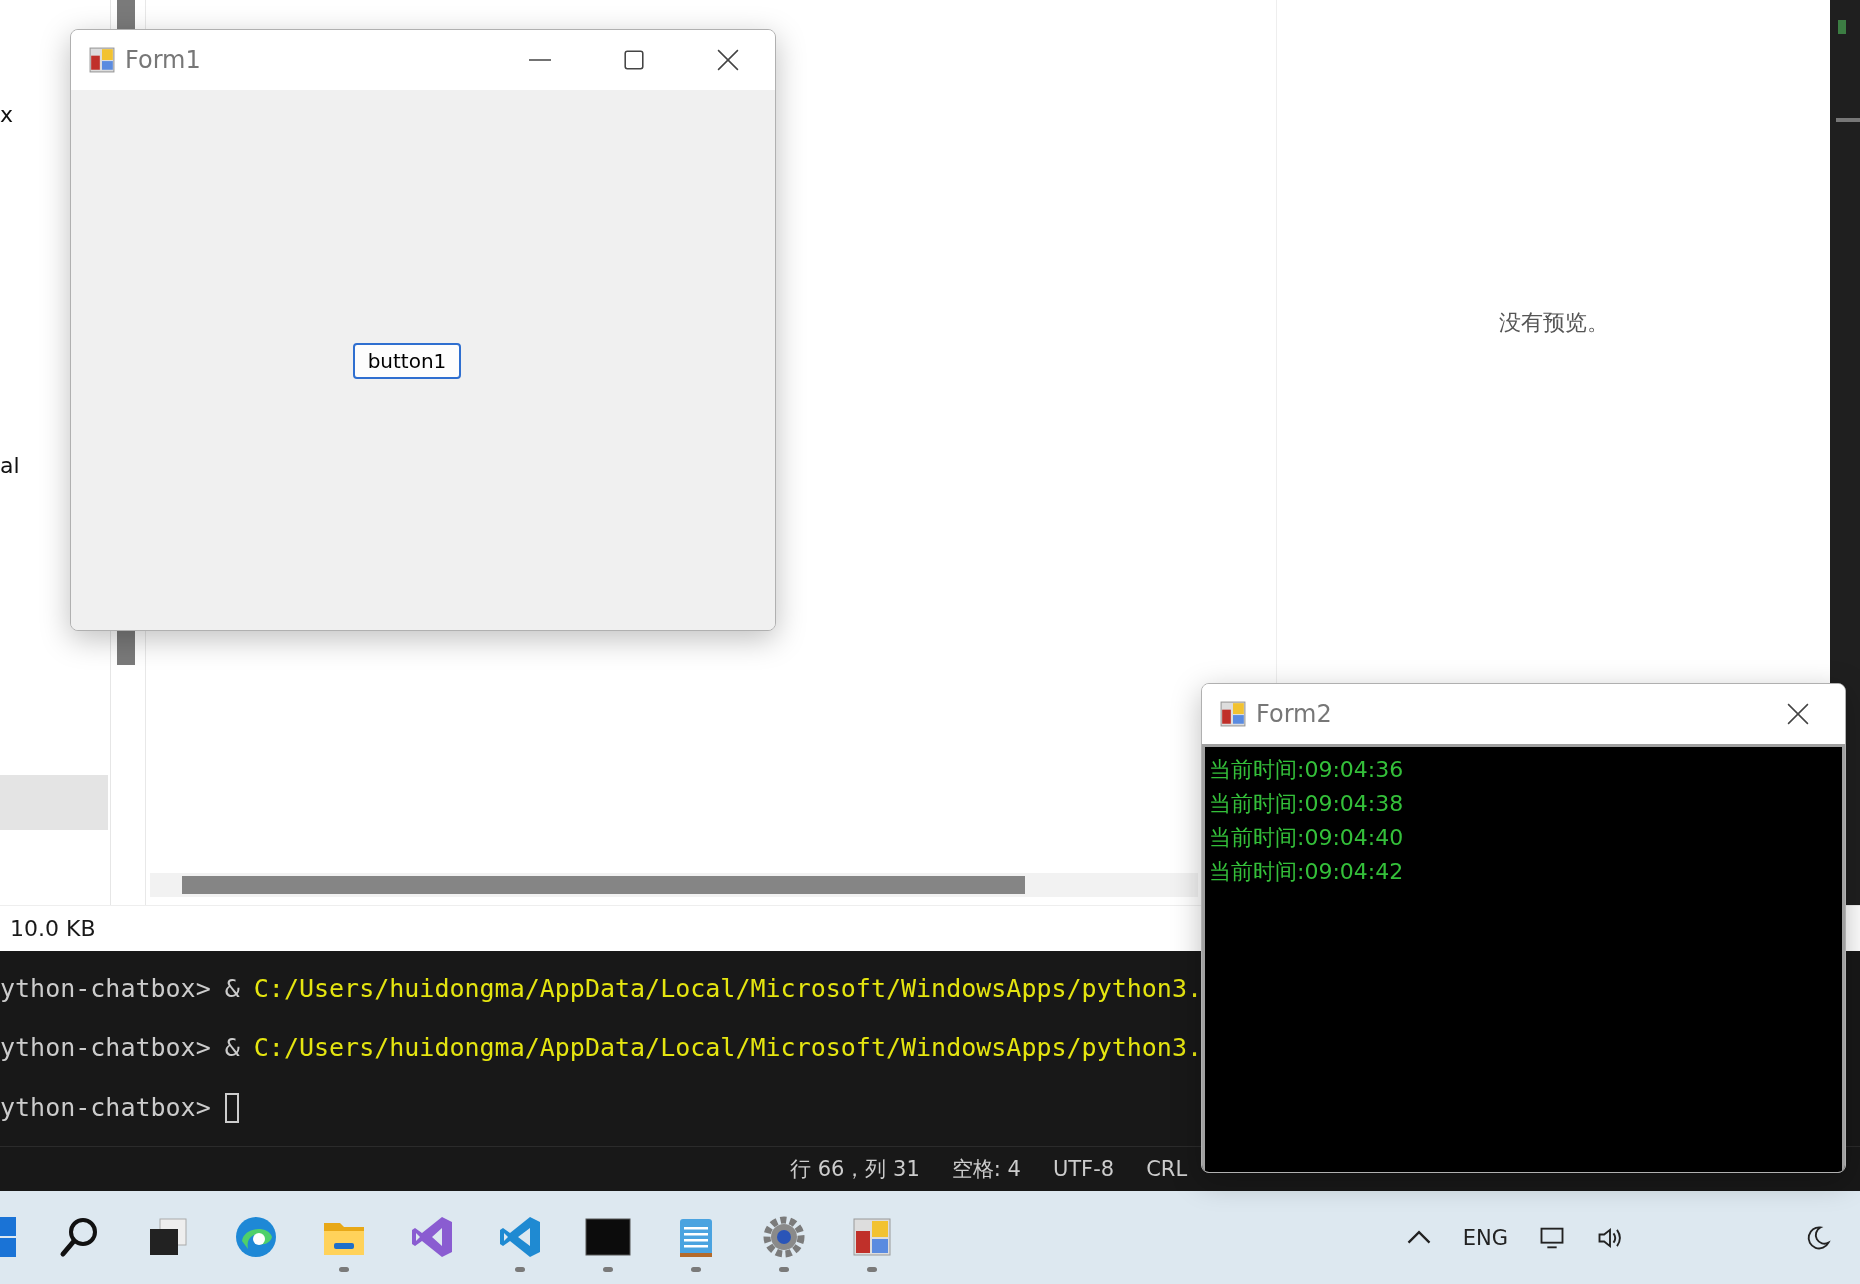 Image resolution: width=1860 pixels, height=1284 pixels. What do you see at coordinates (231, 1107) in the screenshot?
I see `text-cursor` at bounding box center [231, 1107].